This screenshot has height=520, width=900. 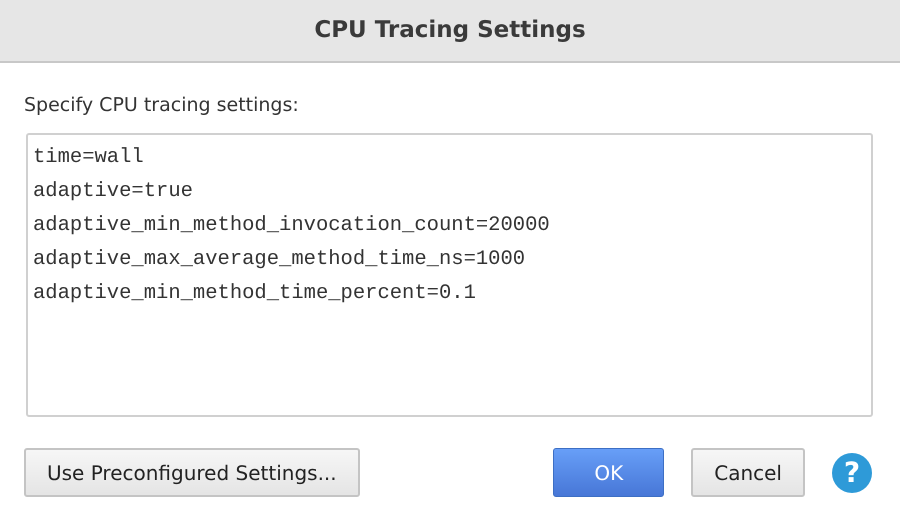 What do you see at coordinates (450, 31) in the screenshot?
I see `window-title: CPU Tracing Settings` at bounding box center [450, 31].